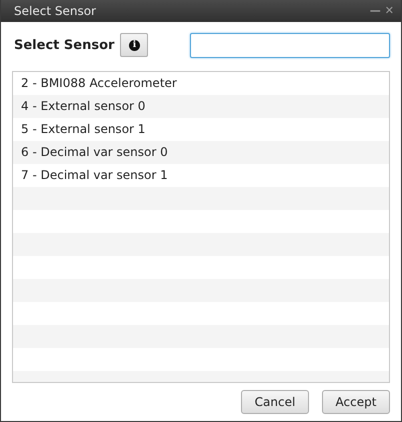  What do you see at coordinates (201, 129) in the screenshot?
I see `list-item: 5 - External sensor 1` at bounding box center [201, 129].